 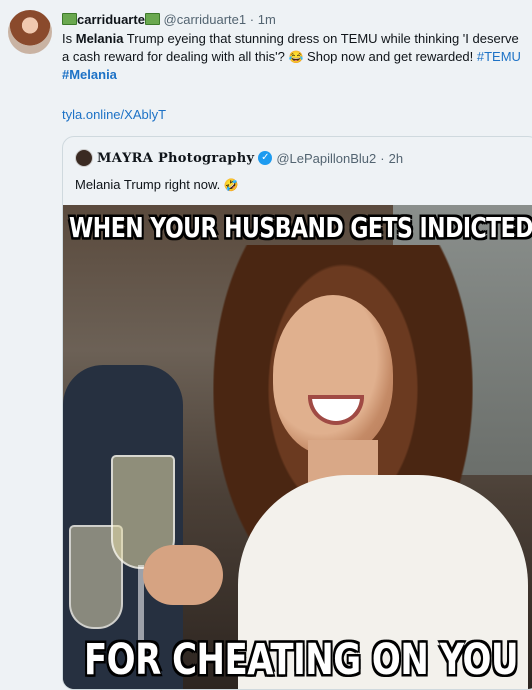 I want to click on meme-caption-bottom: FOR CHEATING ON YOU, so click(x=301, y=660).